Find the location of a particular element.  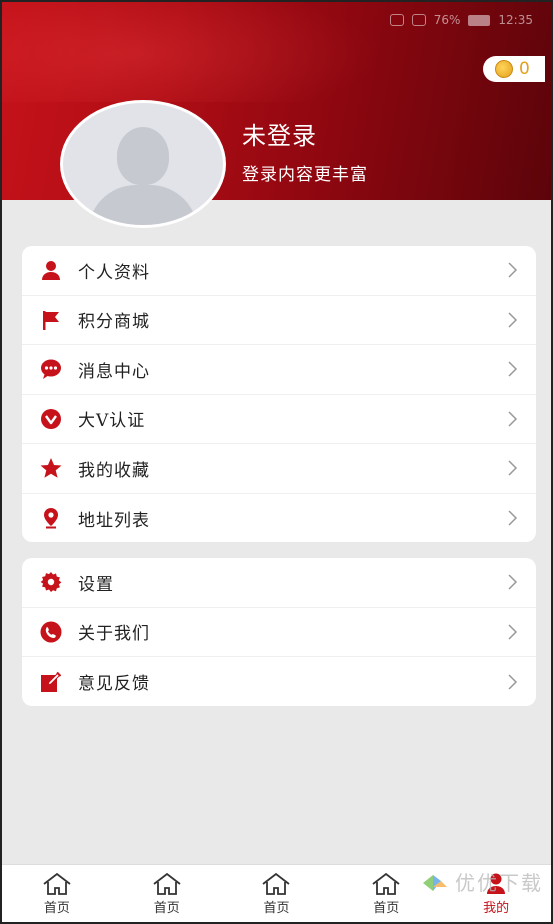

menu-item-about-us: 关于我们 is located at coordinates (279, 632).